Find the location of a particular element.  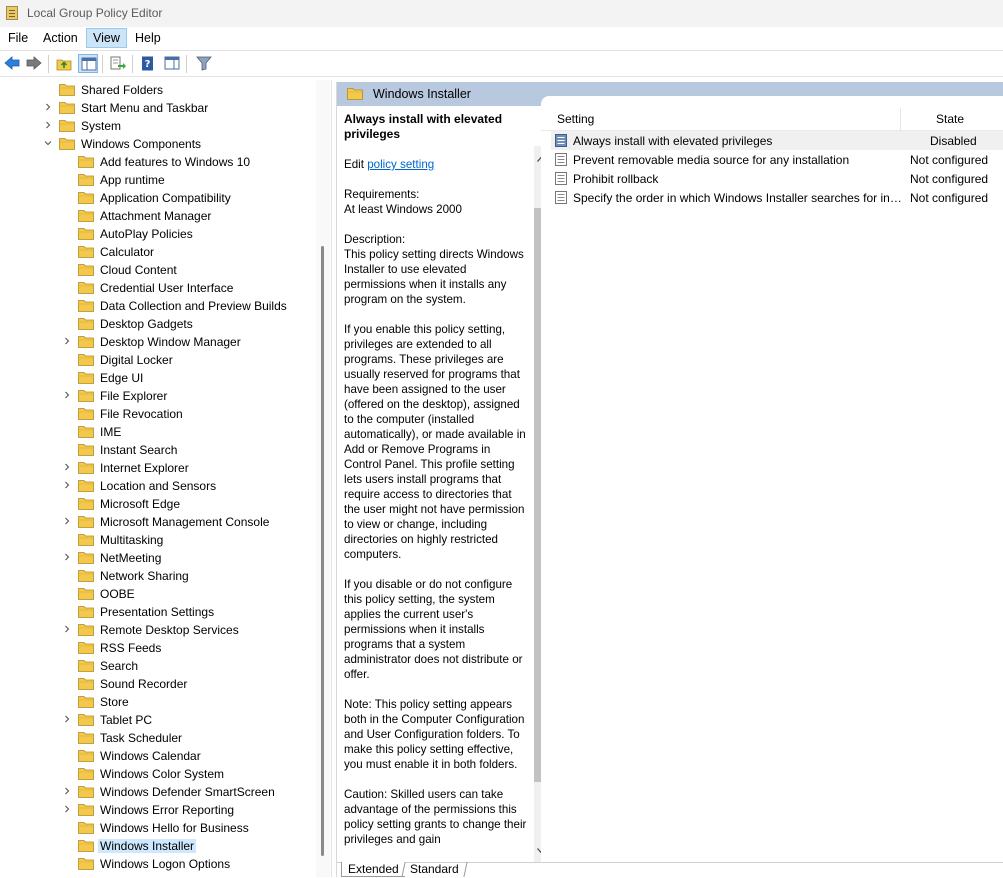

tree-scrollbar is located at coordinates (323, 478).